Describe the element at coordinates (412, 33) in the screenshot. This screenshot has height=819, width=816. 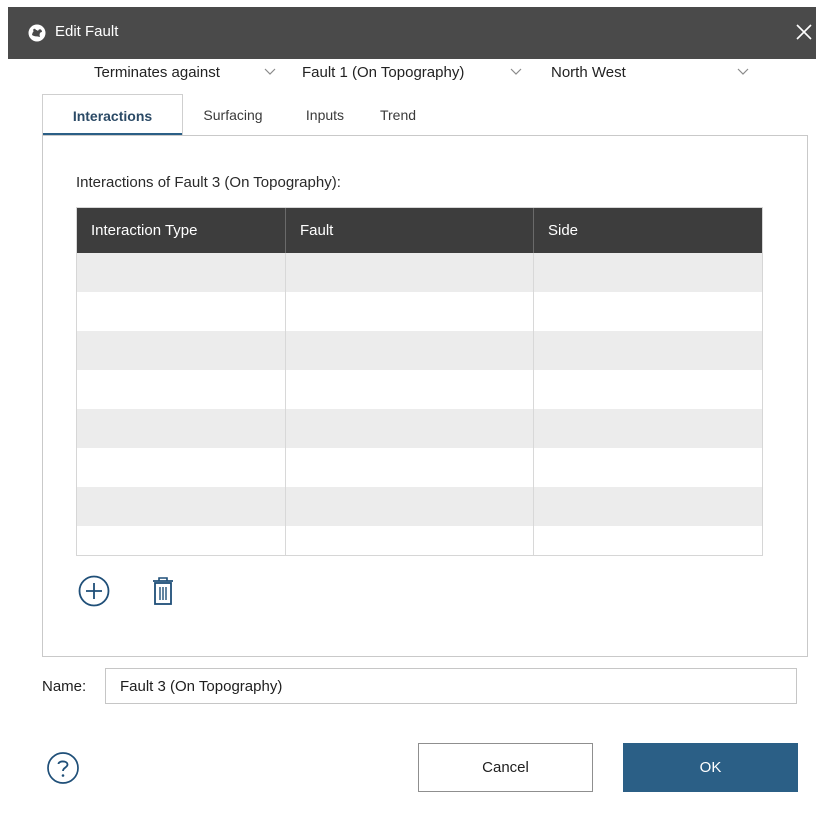
I see `title-bar: Edit Fault` at that location.